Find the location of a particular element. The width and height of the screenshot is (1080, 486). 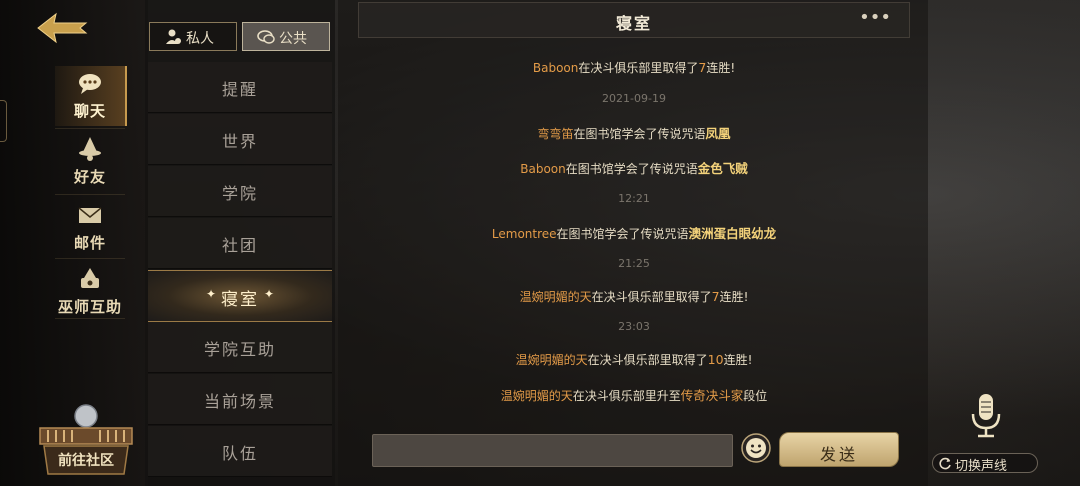

left-nav: 聊天 好友 邮件 巫师互助 前往社区 is located at coordinates (74, 243).